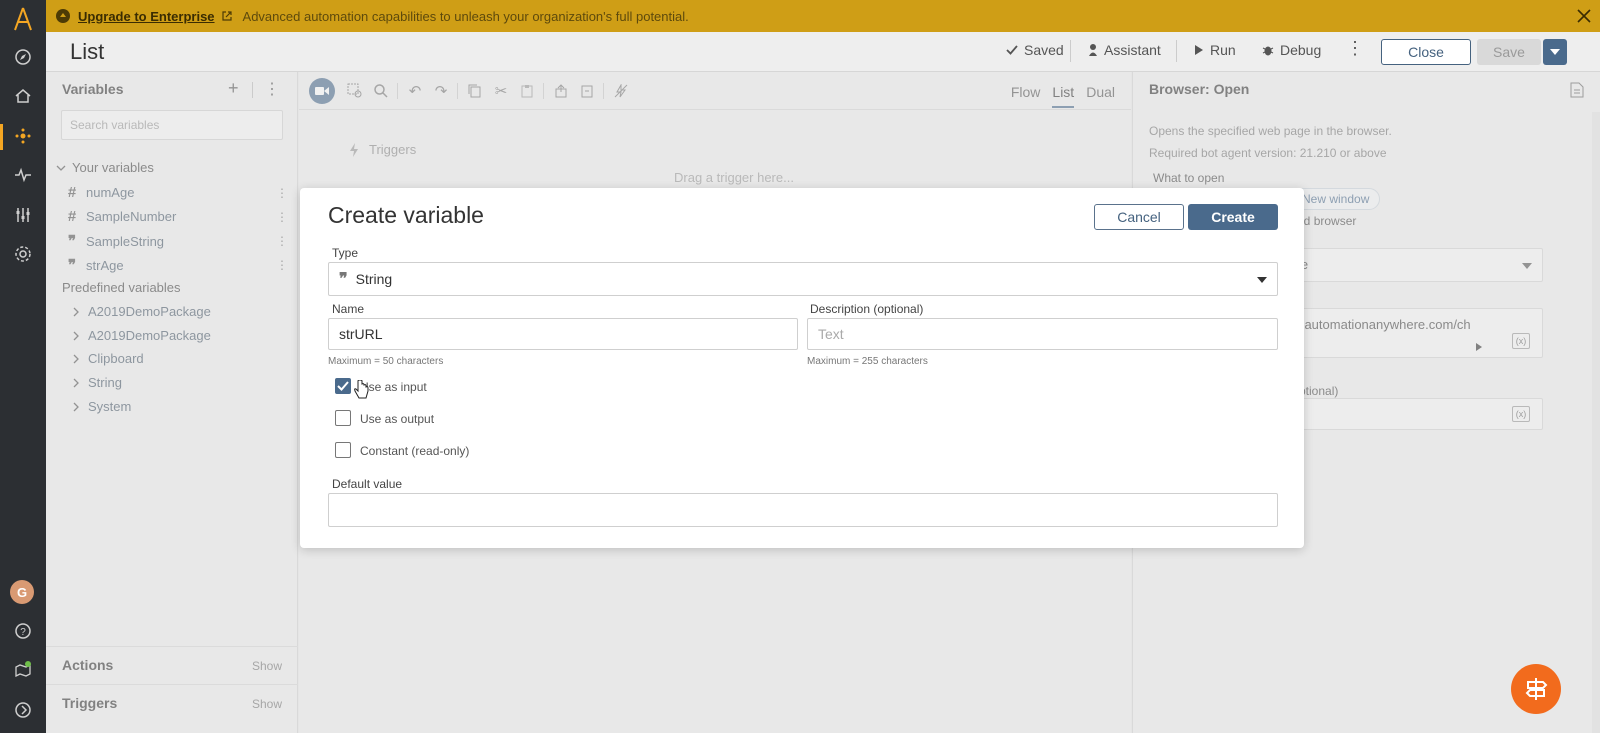 This screenshot has width=1600, height=733. What do you see at coordinates (1, 137) in the screenshot?
I see `rail-active-indicator` at bounding box center [1, 137].